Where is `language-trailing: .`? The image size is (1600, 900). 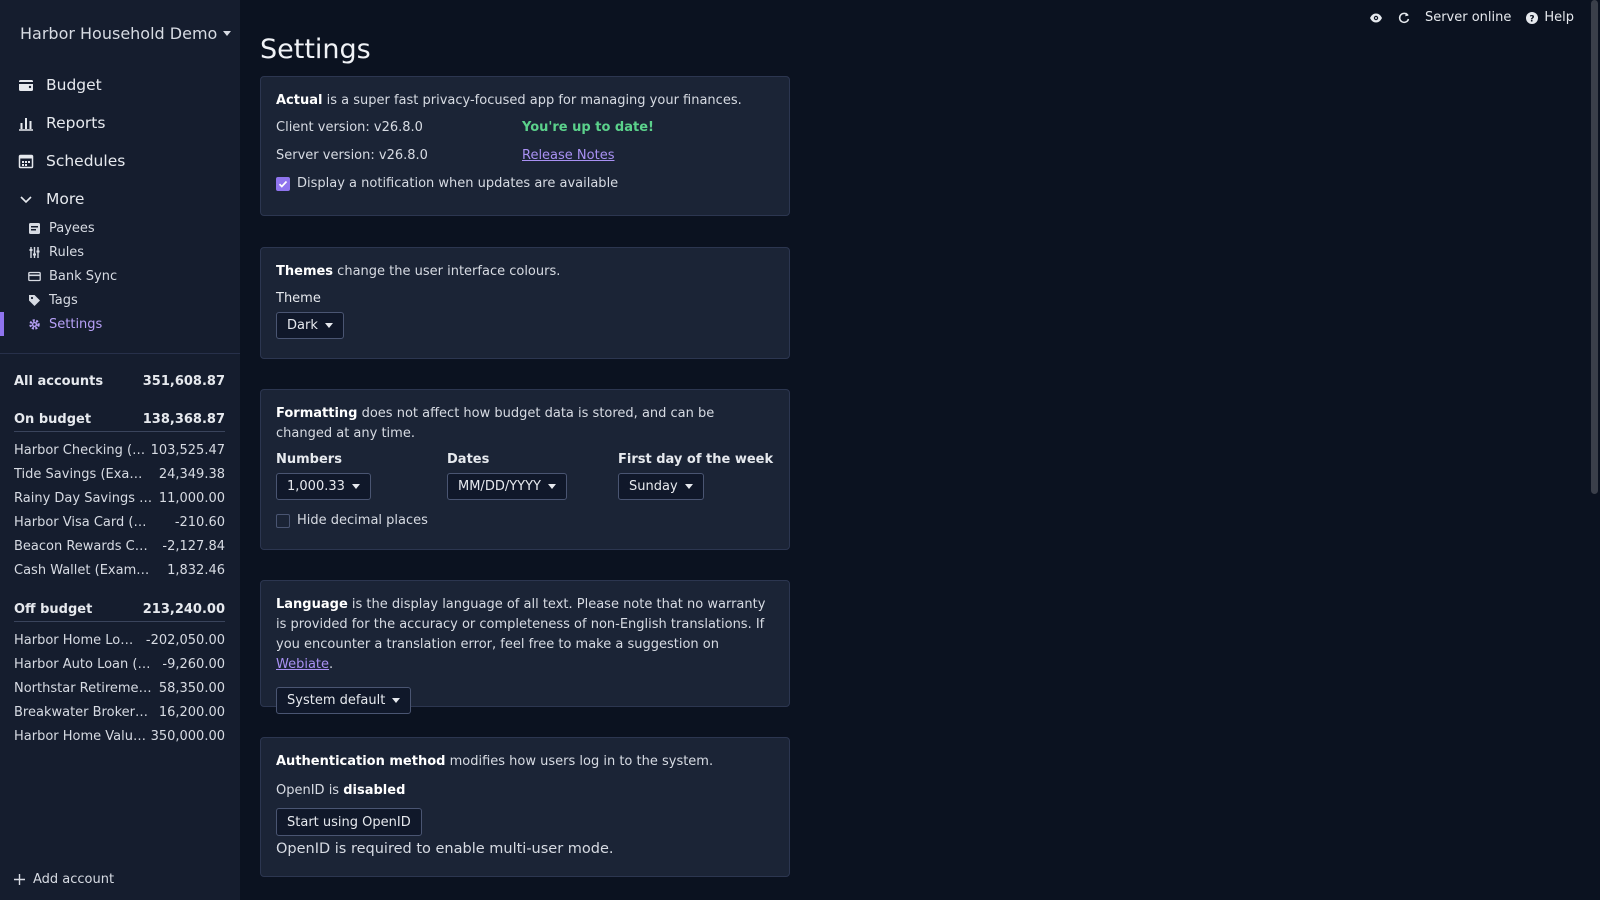 language-trailing: . is located at coordinates (331, 664).